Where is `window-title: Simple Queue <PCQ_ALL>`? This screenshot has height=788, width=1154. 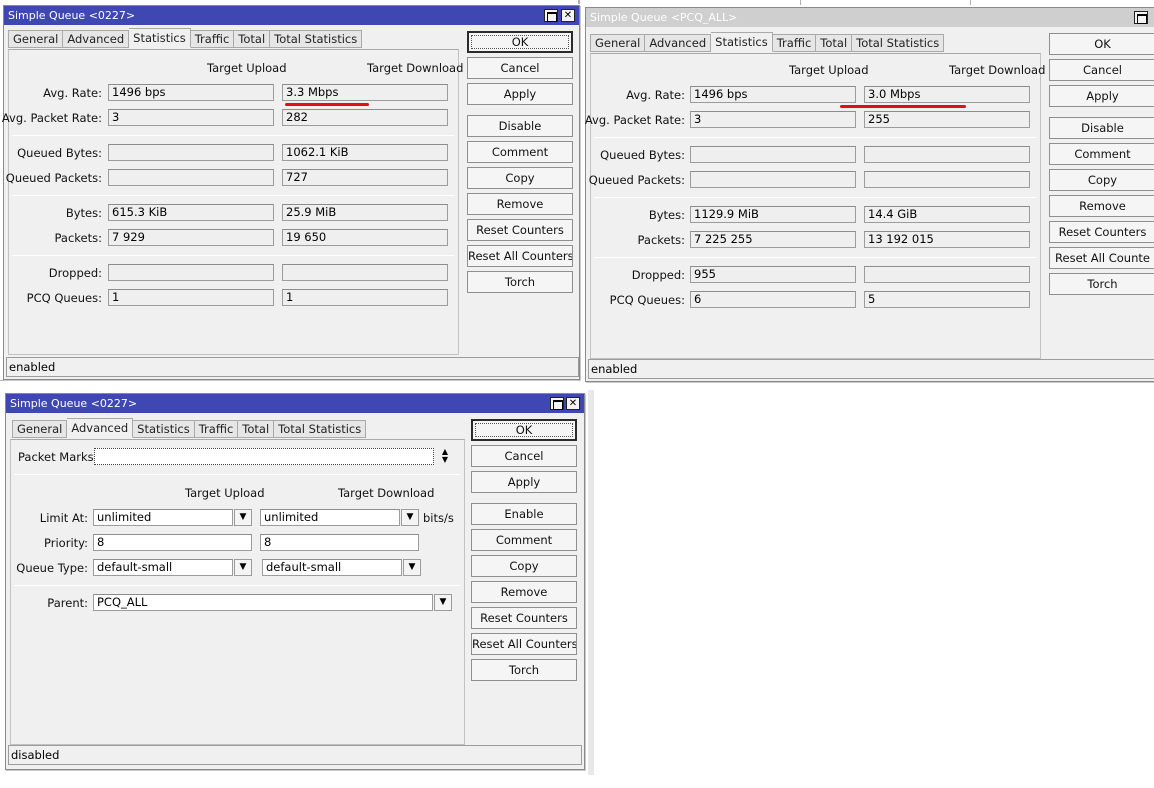
window-title: Simple Queue <PCQ_ALL> is located at coordinates (870, 17).